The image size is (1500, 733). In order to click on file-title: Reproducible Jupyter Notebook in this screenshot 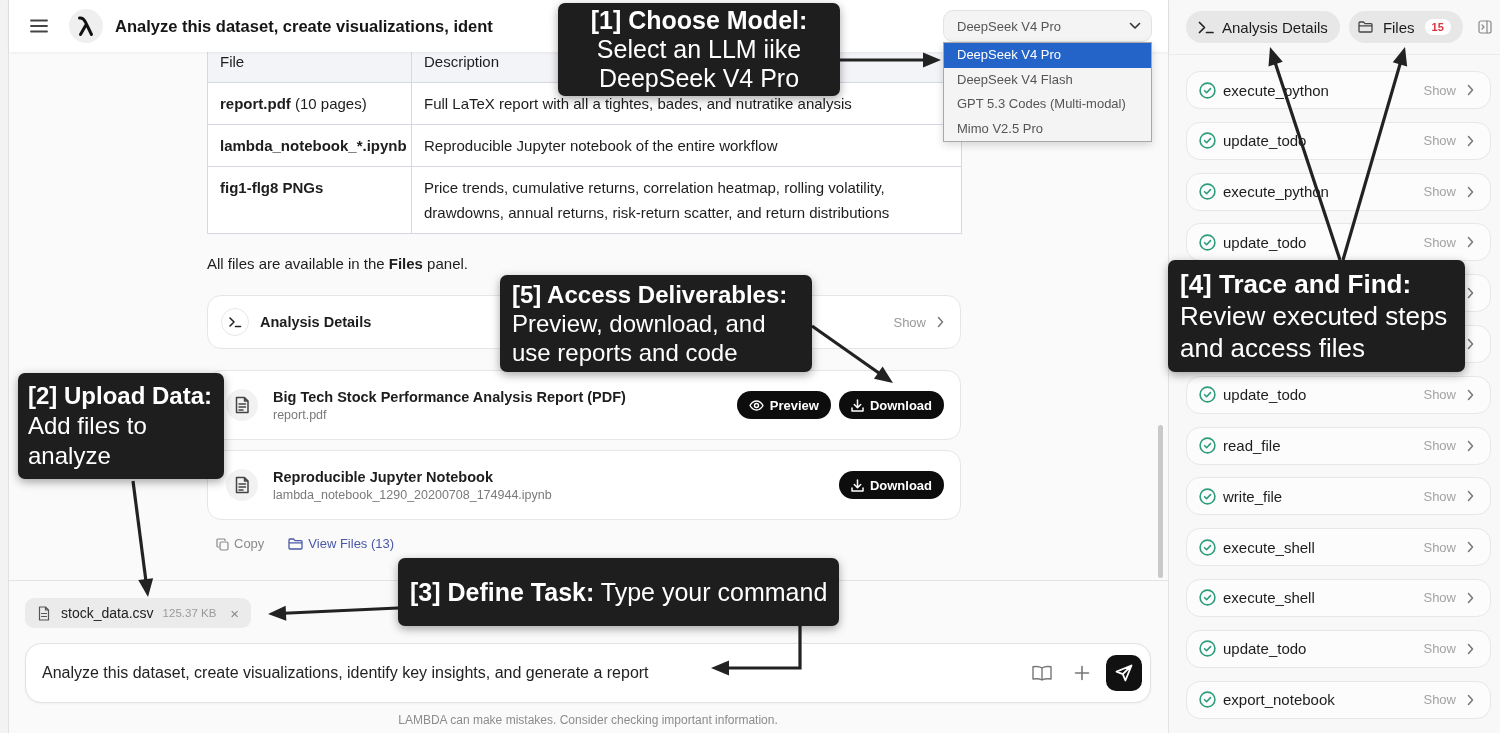, I will do `click(383, 476)`.